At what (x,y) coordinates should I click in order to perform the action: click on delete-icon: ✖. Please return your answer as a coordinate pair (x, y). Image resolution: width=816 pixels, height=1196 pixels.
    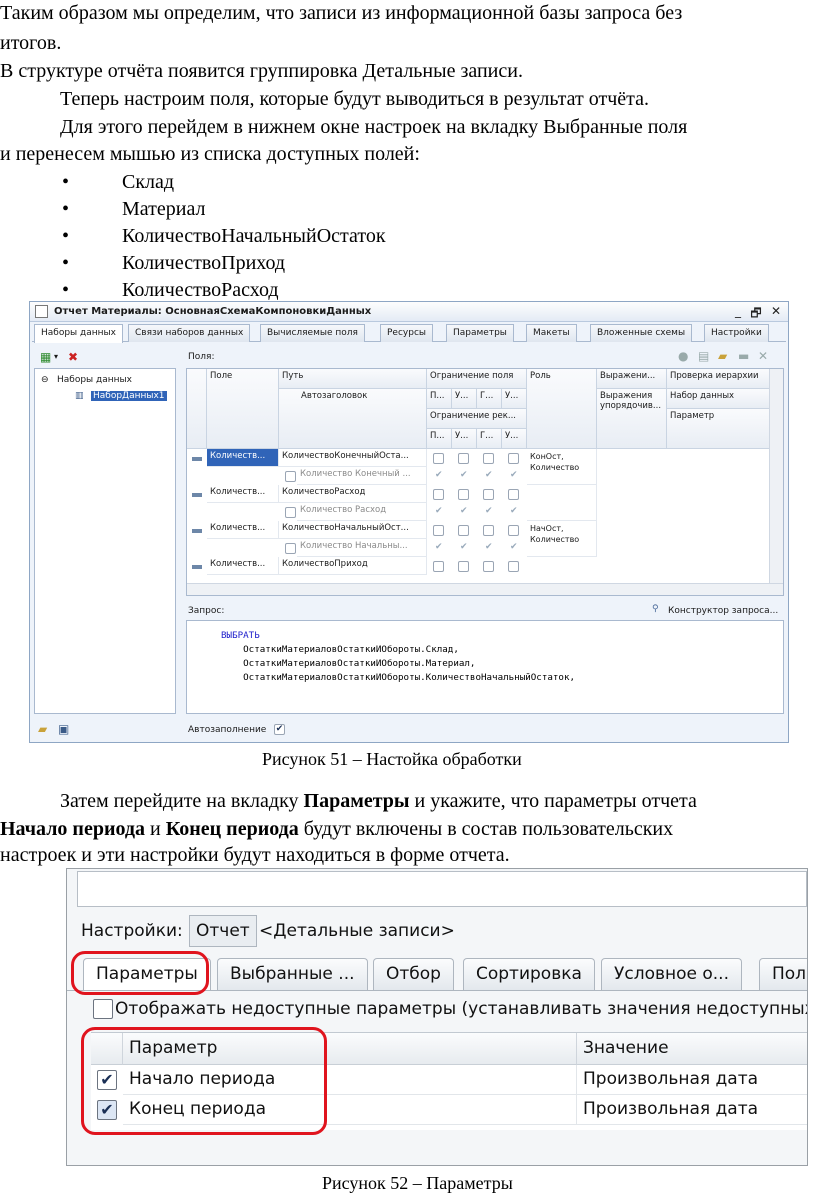
    Looking at the image, I should click on (73, 357).